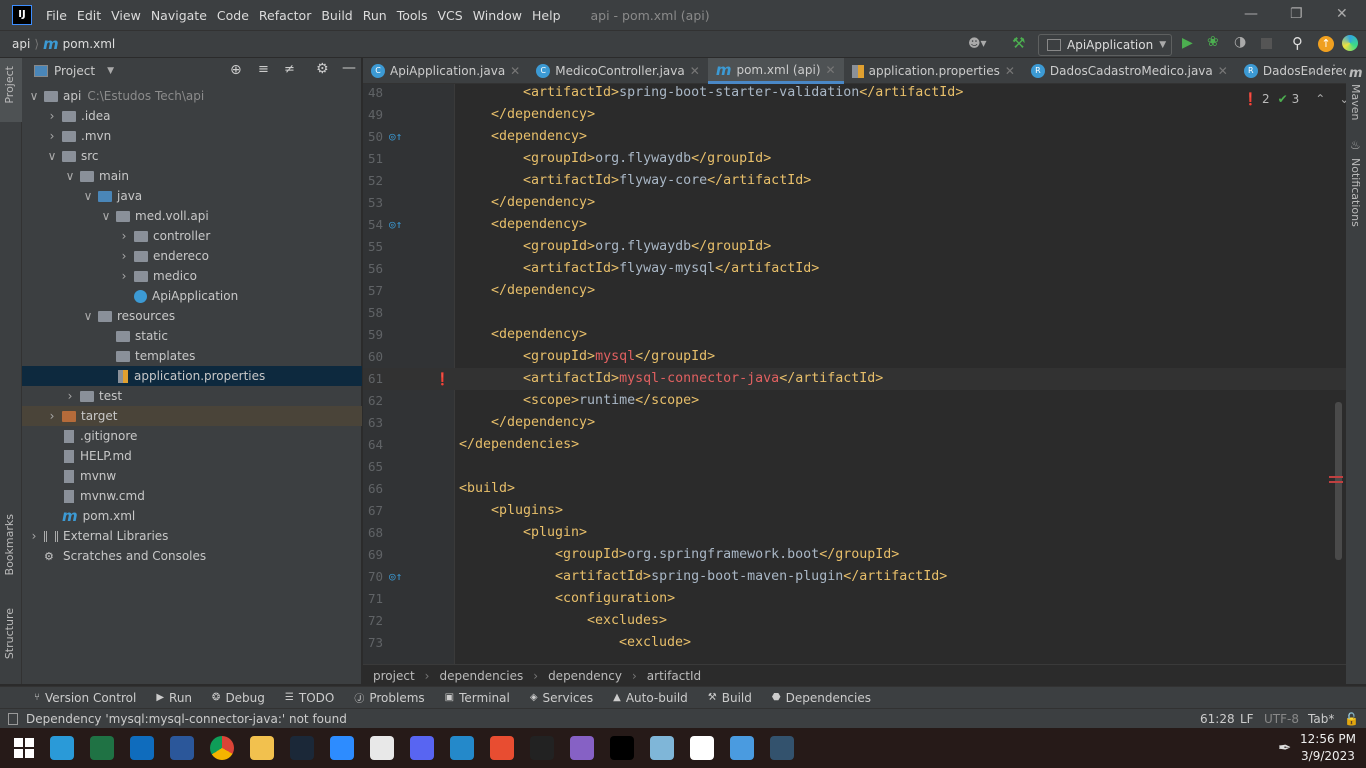 Image resolution: width=1366 pixels, height=768 pixels. Describe the element at coordinates (110, 71) in the screenshot. I see `chevron-down-icon: ▼` at that location.